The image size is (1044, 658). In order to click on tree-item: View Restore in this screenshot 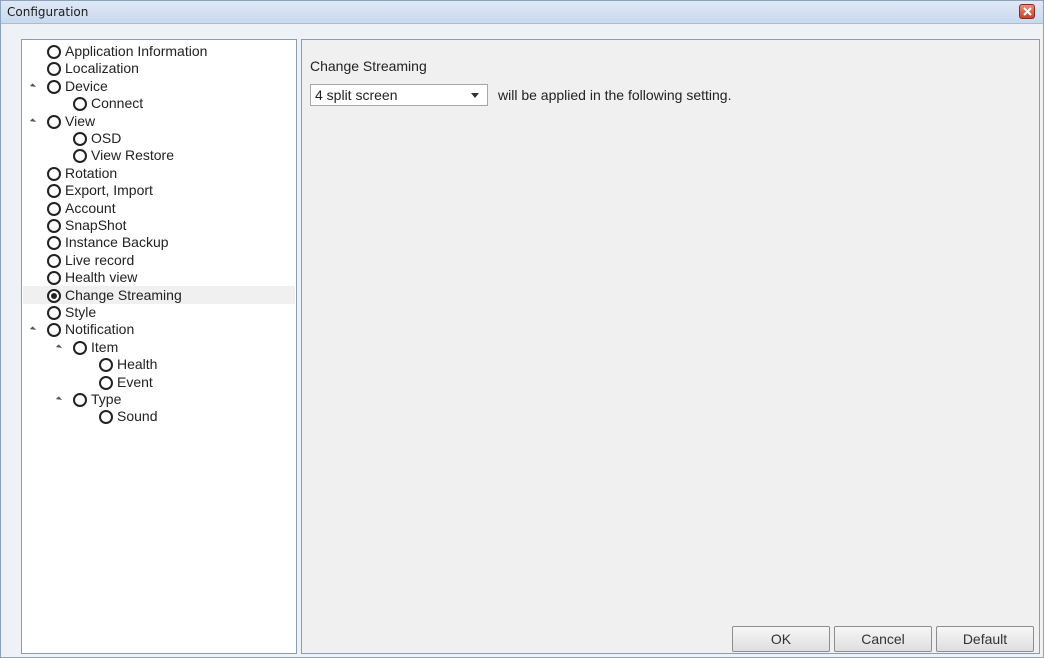, I will do `click(159, 155)`.